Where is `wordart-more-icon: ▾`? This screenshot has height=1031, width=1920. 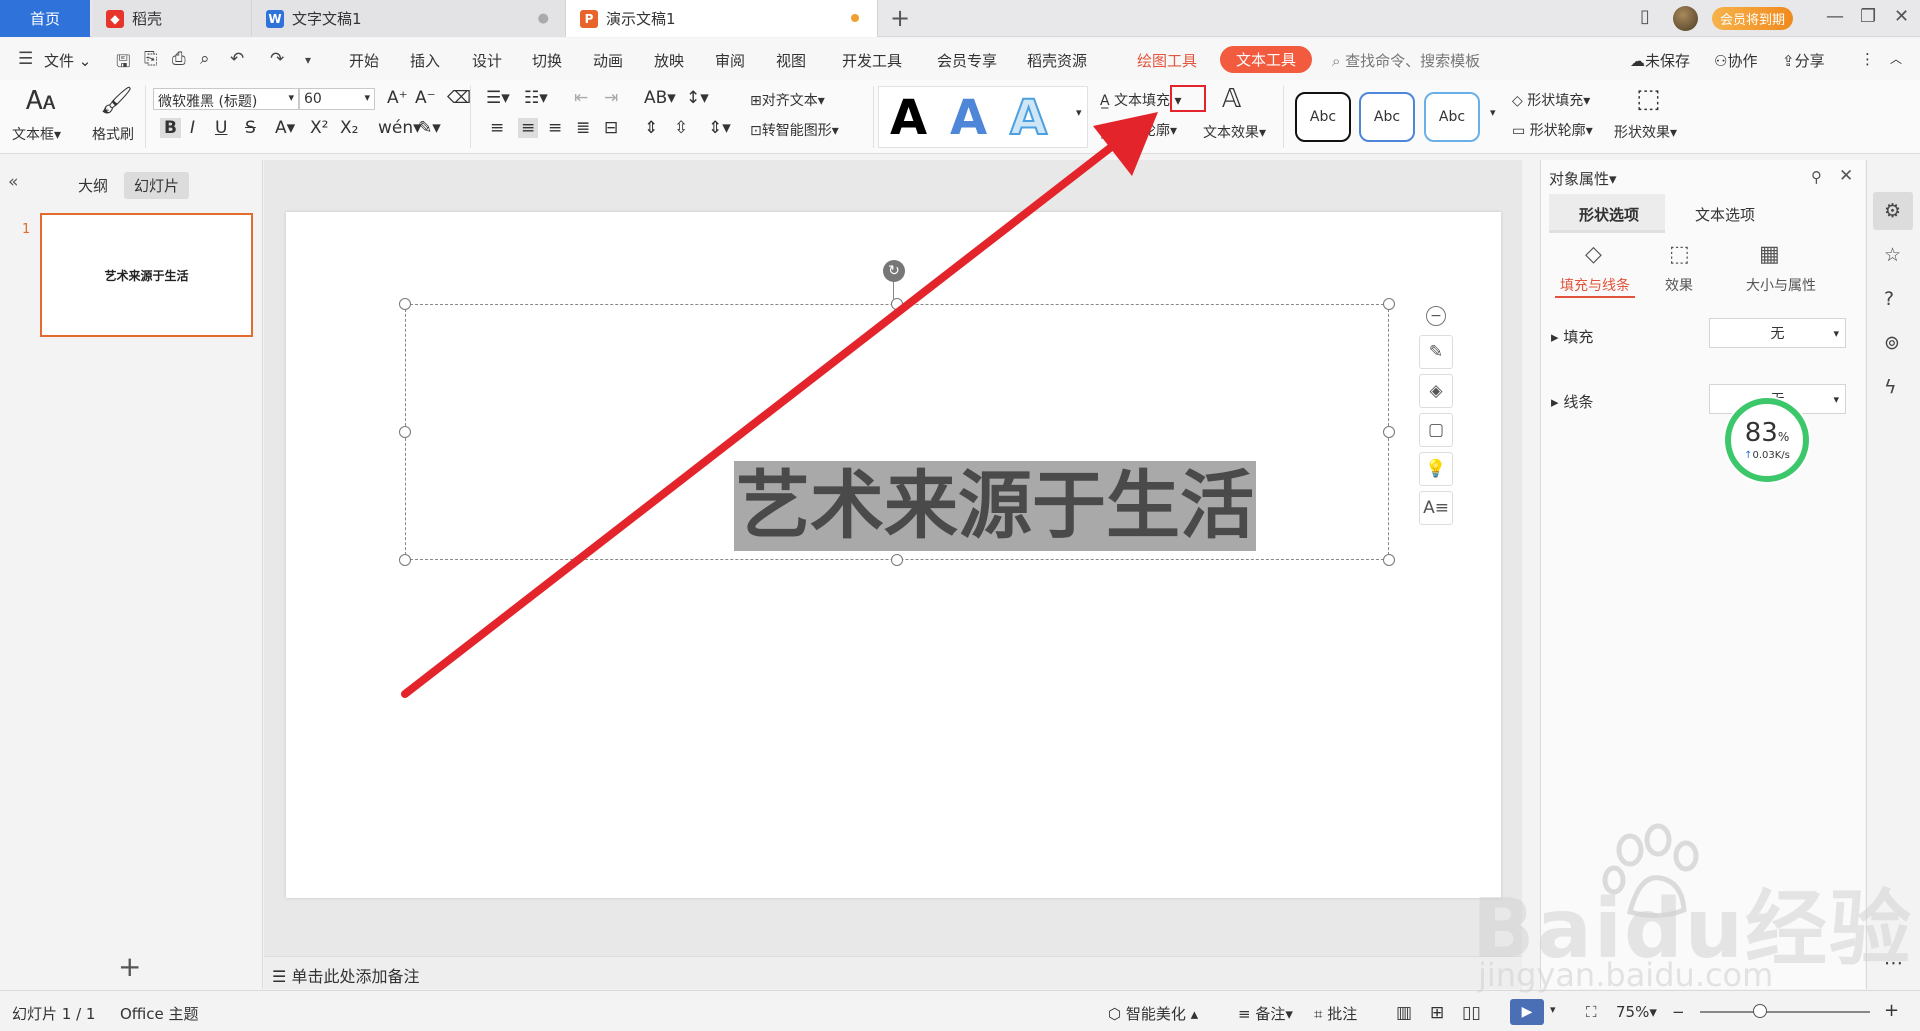
wordart-more-icon: ▾ is located at coordinates (1079, 112).